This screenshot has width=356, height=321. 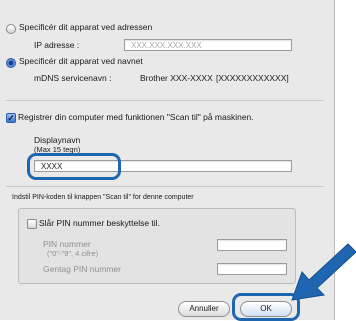 What do you see at coordinates (252, 245) in the screenshot?
I see `pin-number-input` at bounding box center [252, 245].